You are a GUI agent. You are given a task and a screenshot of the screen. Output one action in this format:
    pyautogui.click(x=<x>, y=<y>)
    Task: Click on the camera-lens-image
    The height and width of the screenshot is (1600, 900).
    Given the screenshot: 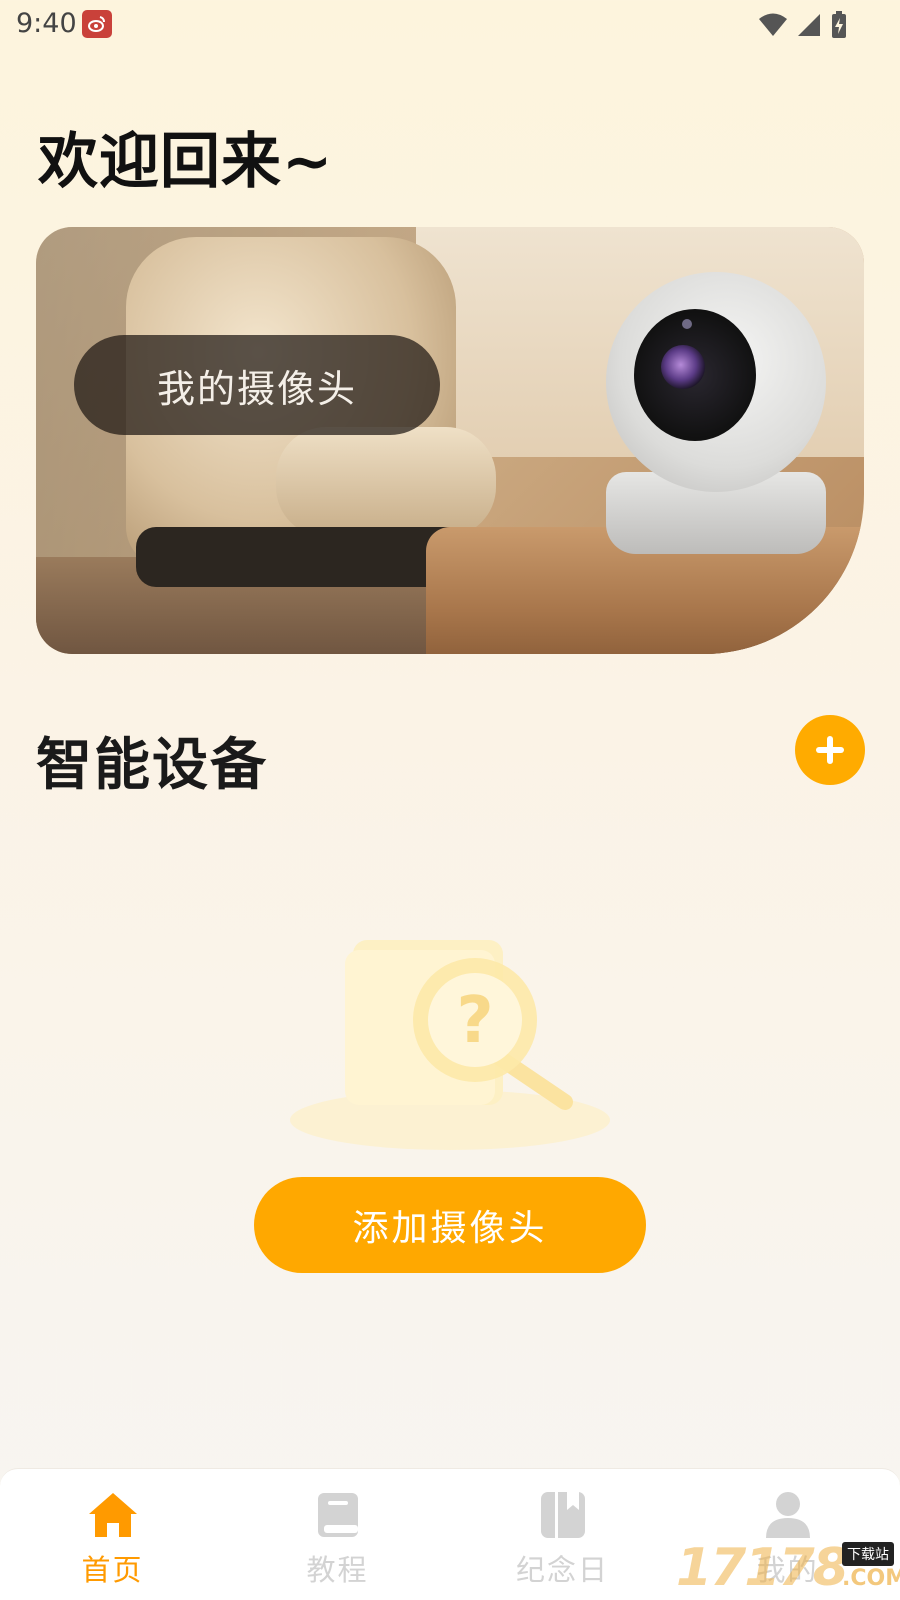 What is the action you would take?
    pyautogui.click(x=683, y=367)
    